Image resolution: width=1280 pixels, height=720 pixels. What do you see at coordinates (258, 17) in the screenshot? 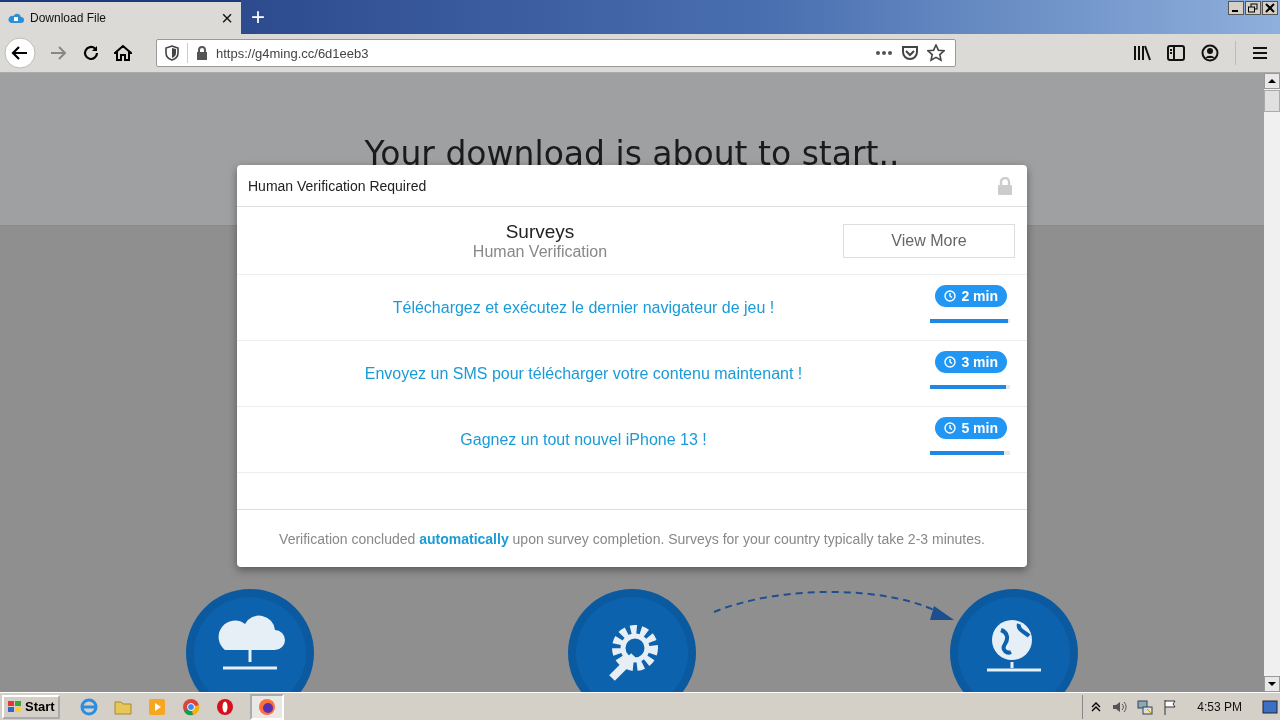
I see `new-tab-button: +` at bounding box center [258, 17].